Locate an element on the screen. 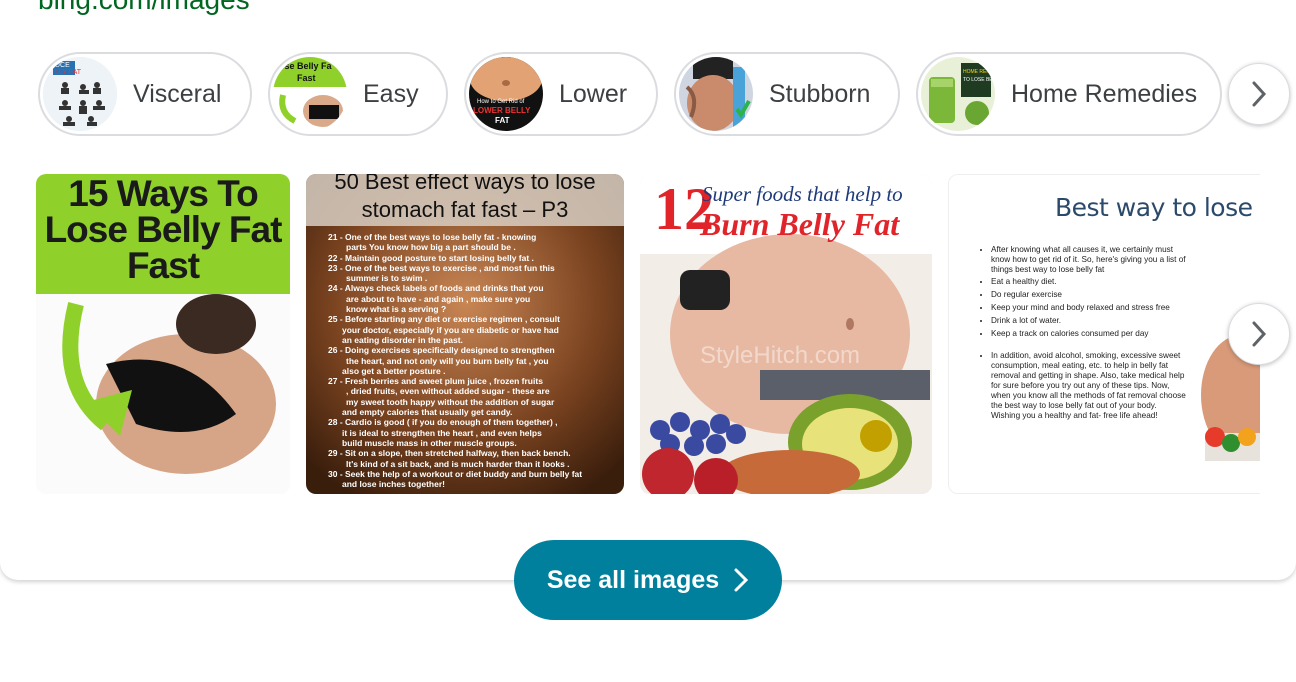 This screenshot has width=1296, height=682. svg-text: Fast is located at coordinates (306, 78).